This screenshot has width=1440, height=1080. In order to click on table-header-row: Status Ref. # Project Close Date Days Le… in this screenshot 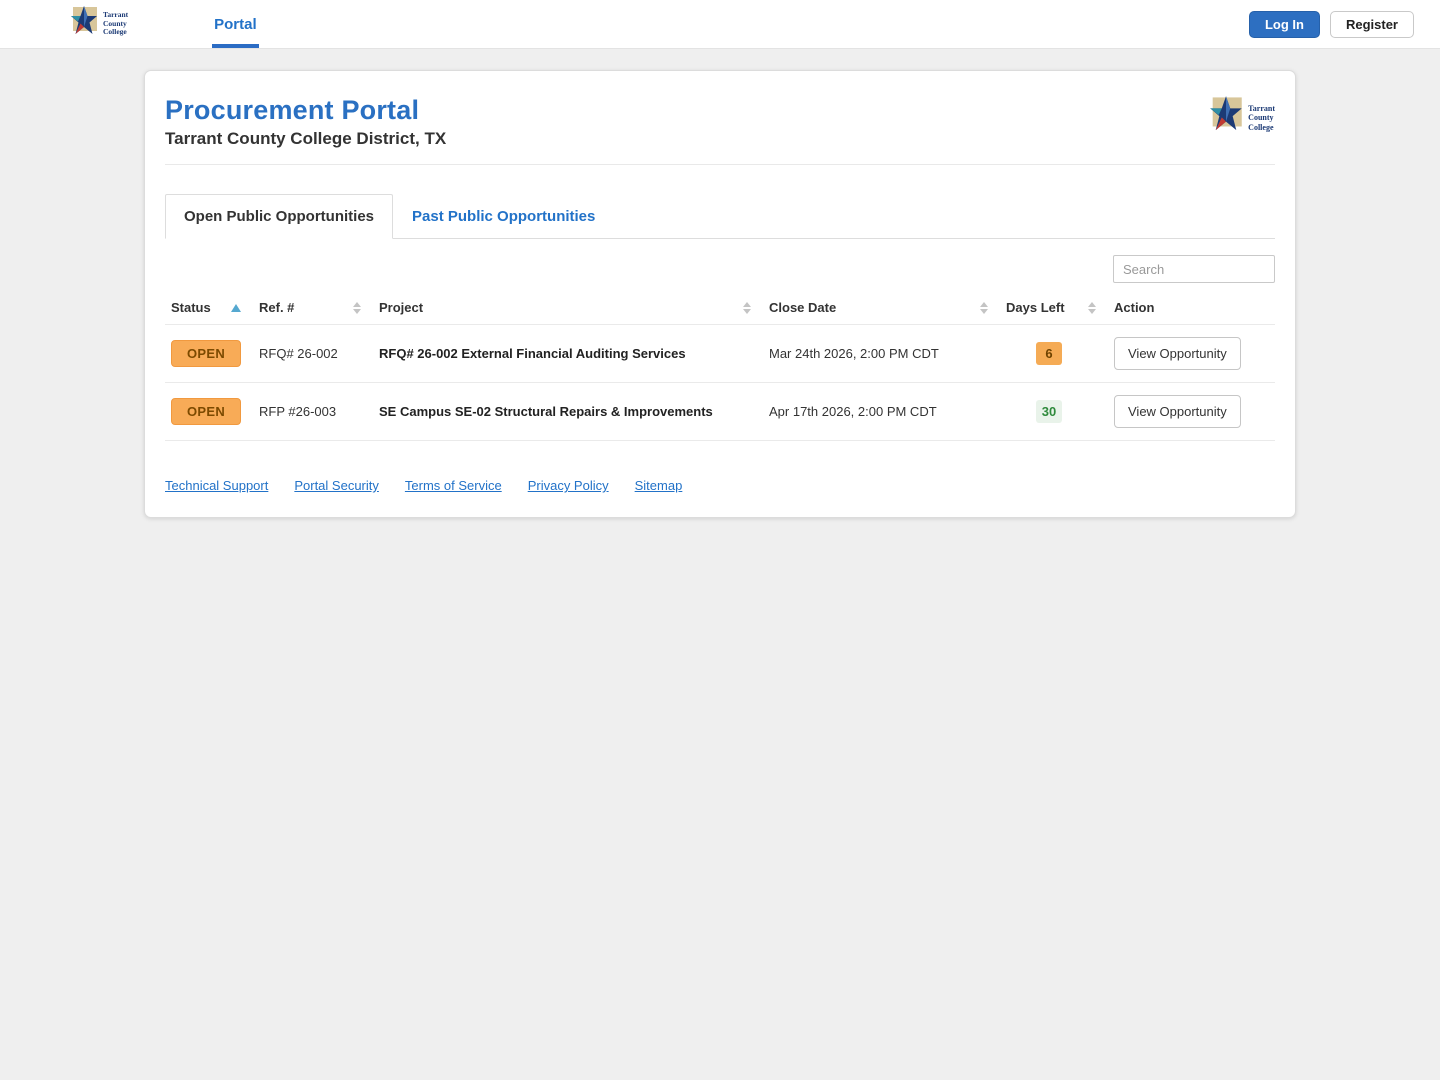, I will do `click(720, 308)`.